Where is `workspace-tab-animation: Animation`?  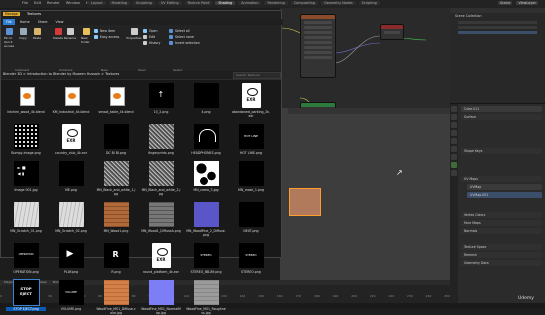 workspace-tab-animation: Animation is located at coordinates (250, 3).